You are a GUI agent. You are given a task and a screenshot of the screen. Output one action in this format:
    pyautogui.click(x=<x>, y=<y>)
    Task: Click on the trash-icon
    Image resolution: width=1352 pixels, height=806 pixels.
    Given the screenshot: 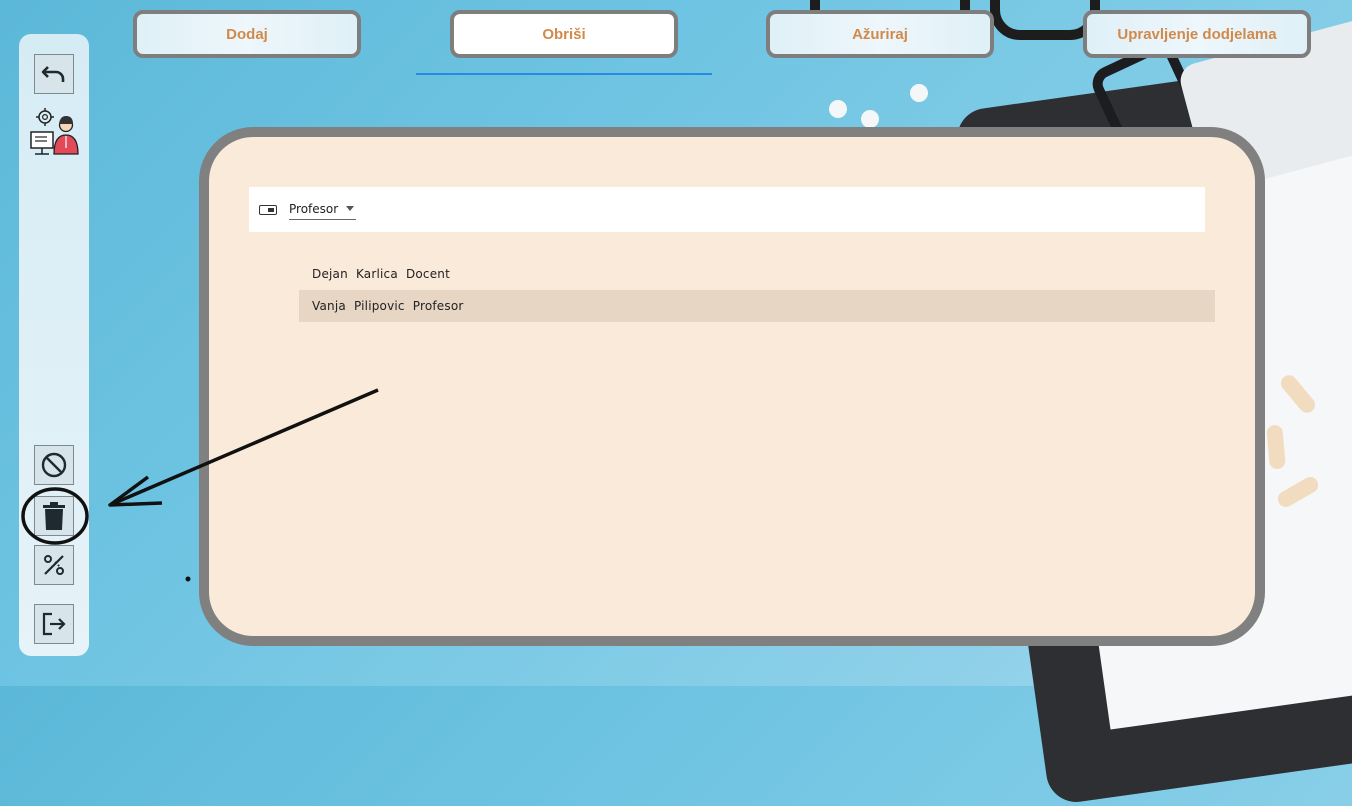 What is the action you would take?
    pyautogui.click(x=54, y=516)
    